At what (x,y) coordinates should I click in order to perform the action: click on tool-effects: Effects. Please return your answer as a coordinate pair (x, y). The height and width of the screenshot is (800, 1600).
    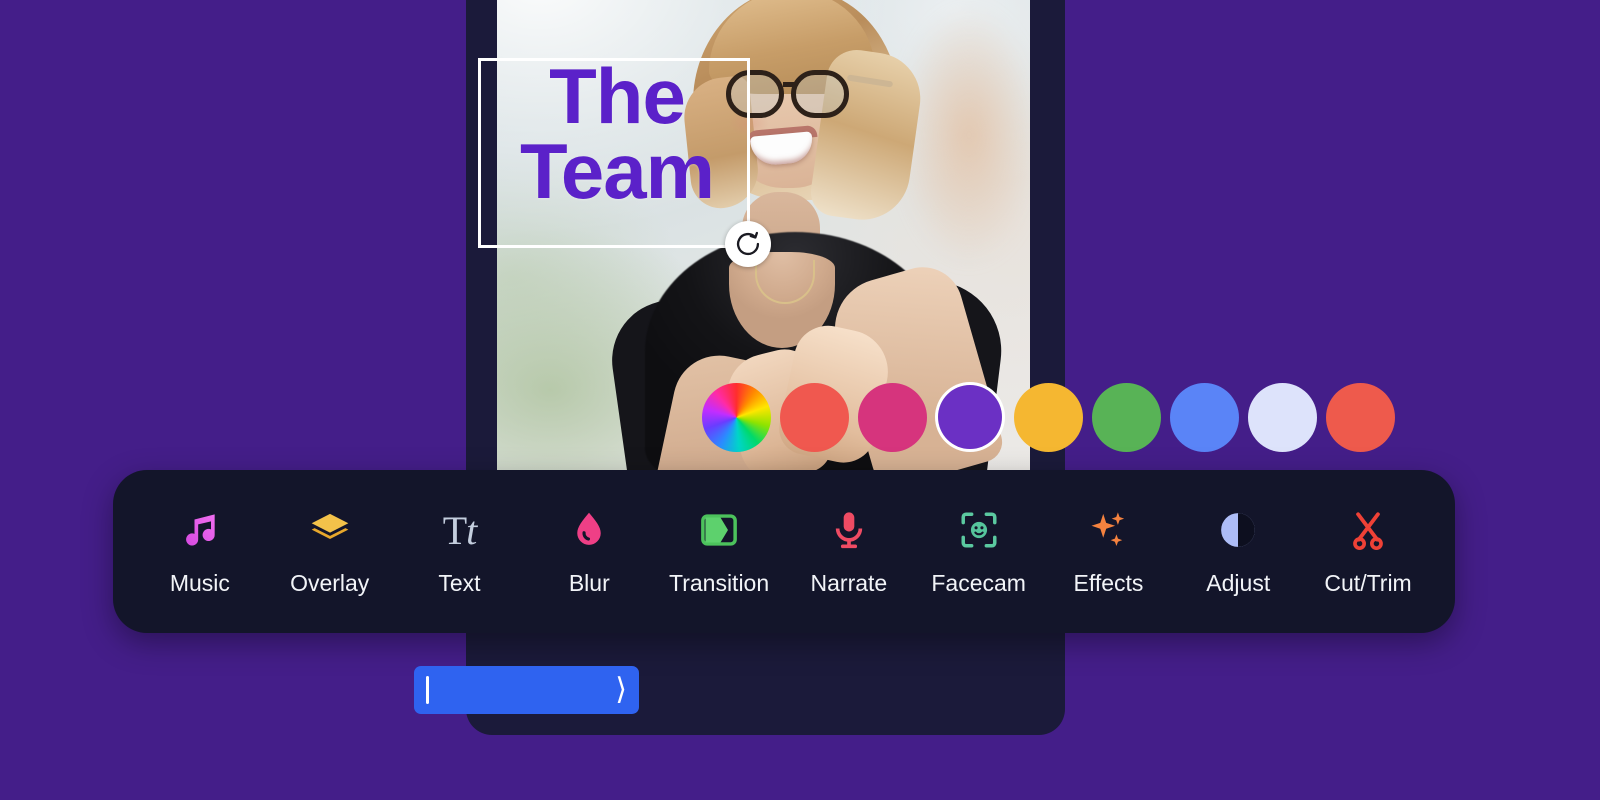
    Looking at the image, I should click on (1108, 551).